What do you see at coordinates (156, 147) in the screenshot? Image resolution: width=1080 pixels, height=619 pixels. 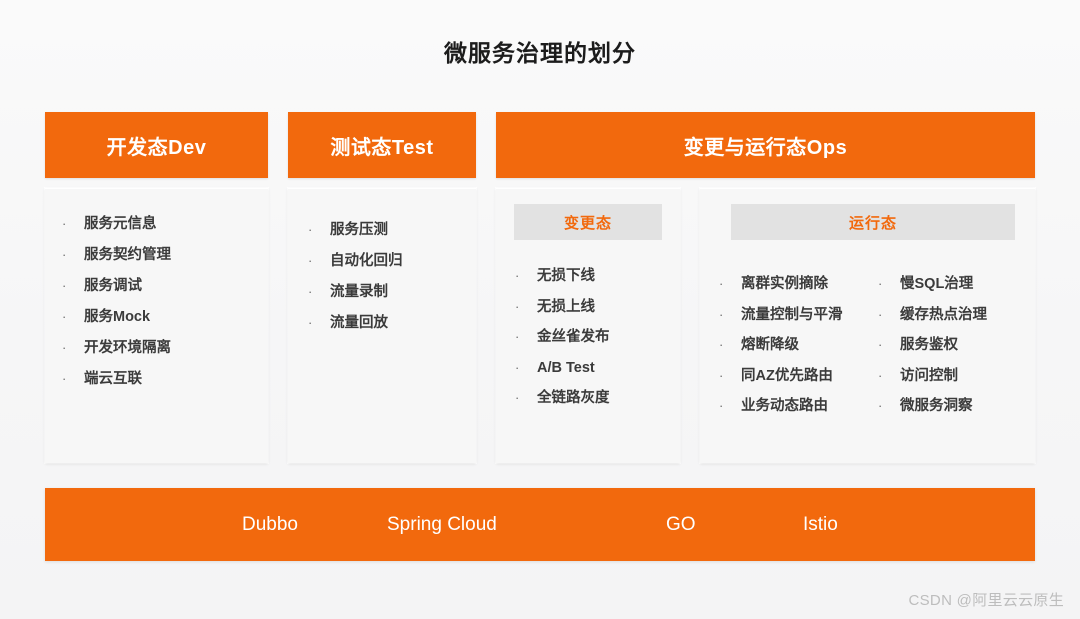 I see `header-dev-label: 开发态Dev` at bounding box center [156, 147].